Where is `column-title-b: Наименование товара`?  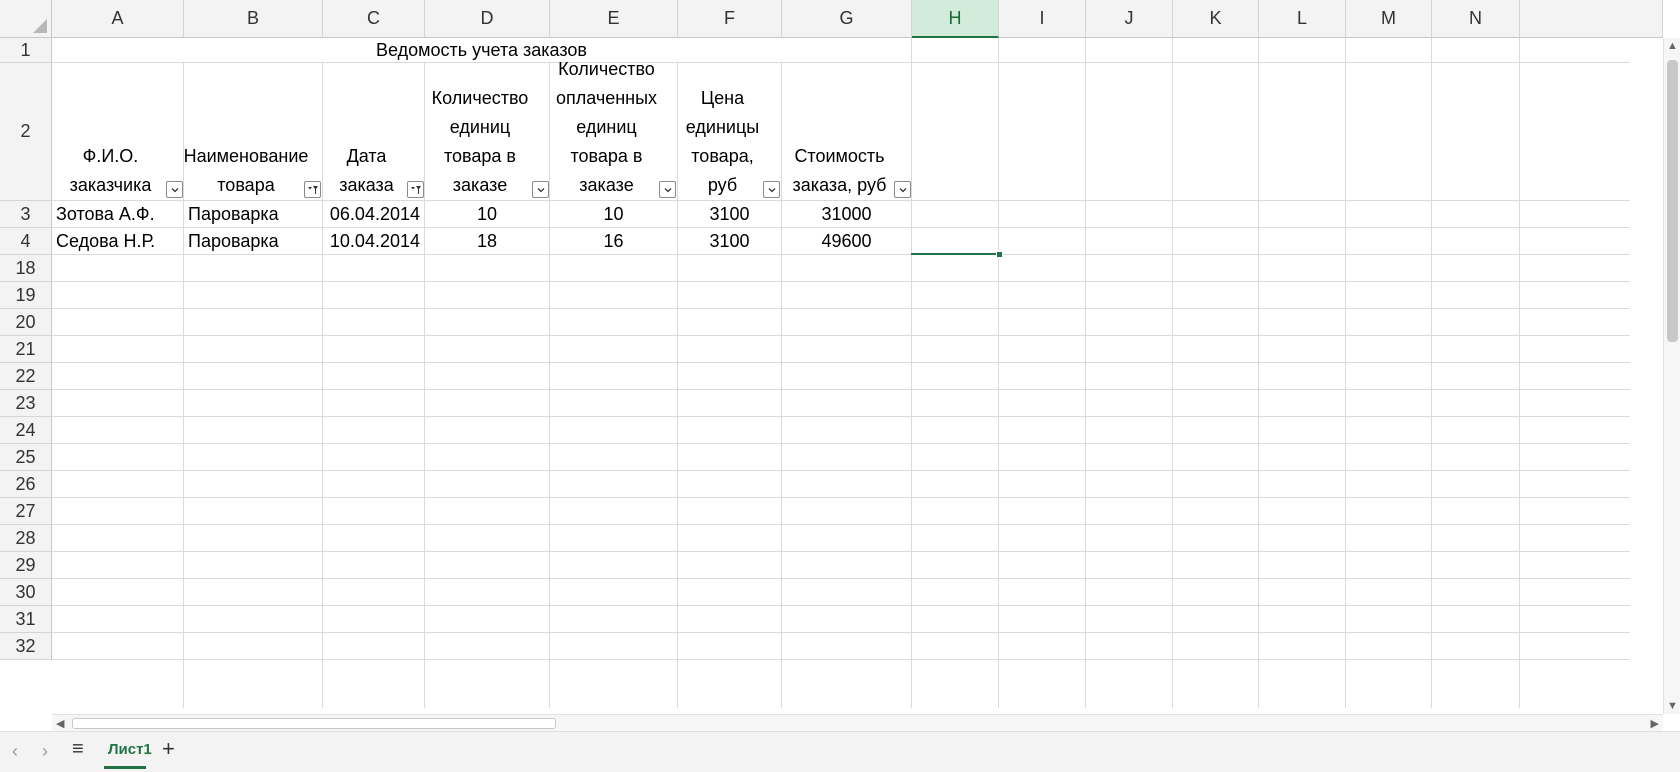 column-title-b: Наименование товара is located at coordinates (253, 131).